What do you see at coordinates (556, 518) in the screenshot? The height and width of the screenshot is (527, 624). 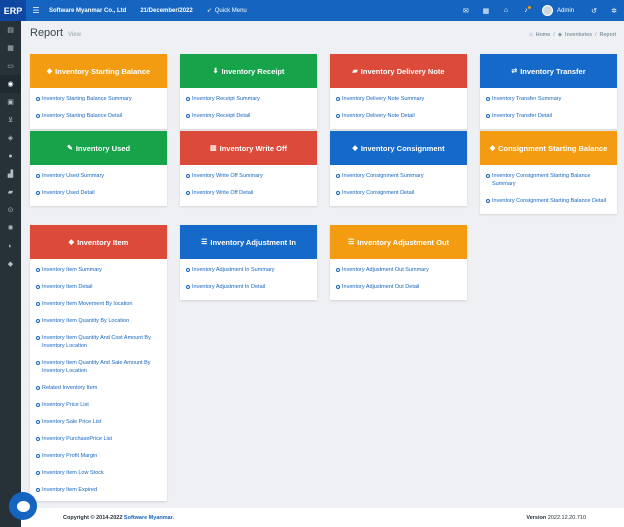 I see `version-info: Version 2022.12.20.710` at bounding box center [556, 518].